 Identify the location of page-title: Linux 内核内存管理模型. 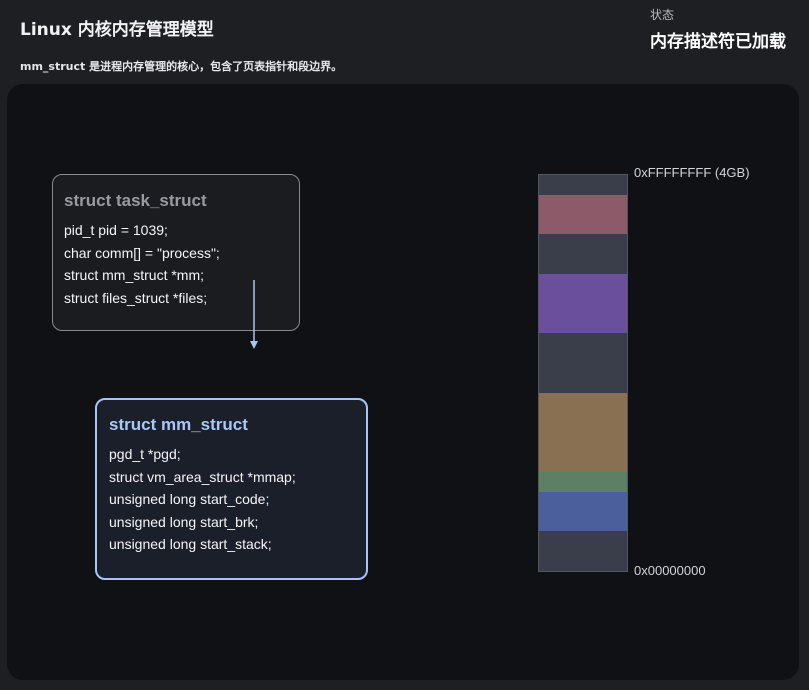
(117, 30).